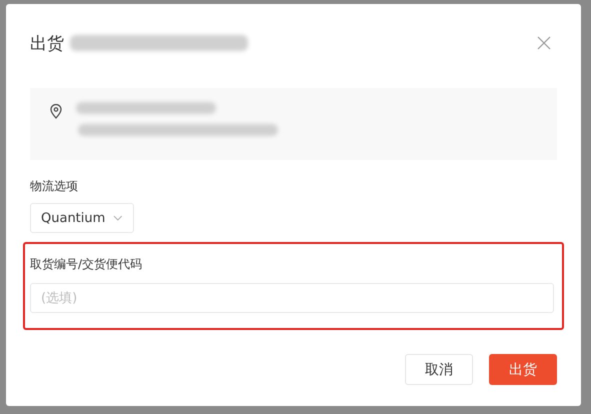  I want to click on field-label: 物流选项, so click(54, 186).